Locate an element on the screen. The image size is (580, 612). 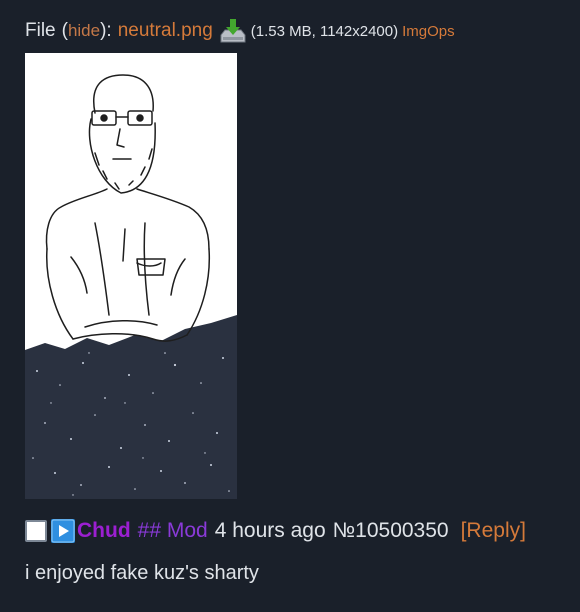
imgops-link: ImgOps is located at coordinates (428, 31).